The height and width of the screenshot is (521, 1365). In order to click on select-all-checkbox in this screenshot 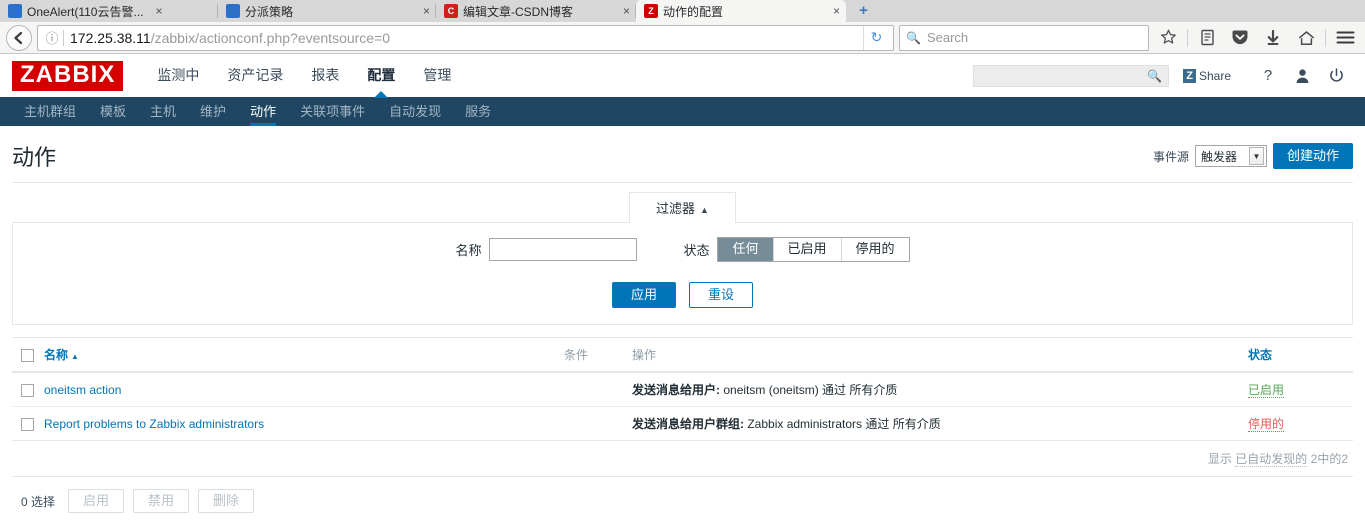, I will do `click(27, 355)`.